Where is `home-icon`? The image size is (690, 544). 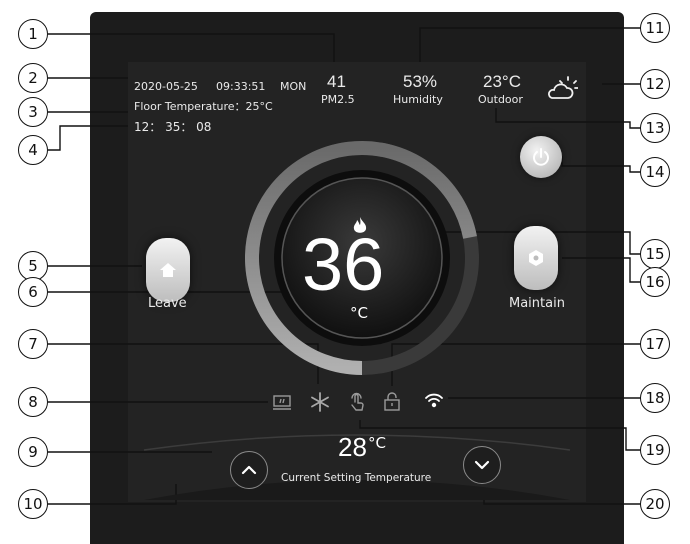
home-icon is located at coordinates (168, 270).